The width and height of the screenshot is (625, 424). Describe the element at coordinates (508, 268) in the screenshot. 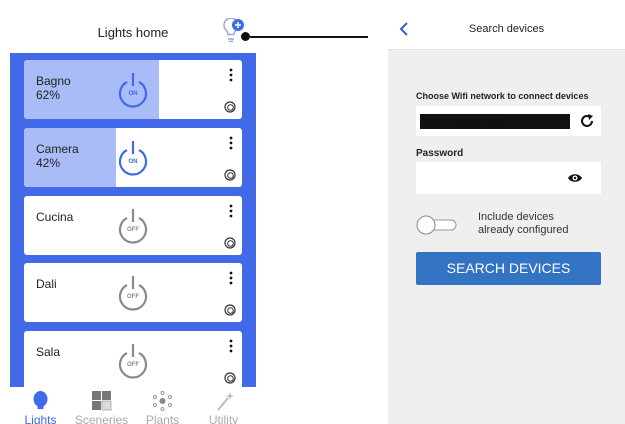

I see `search-devices-button: SEARCH DEVICES` at that location.